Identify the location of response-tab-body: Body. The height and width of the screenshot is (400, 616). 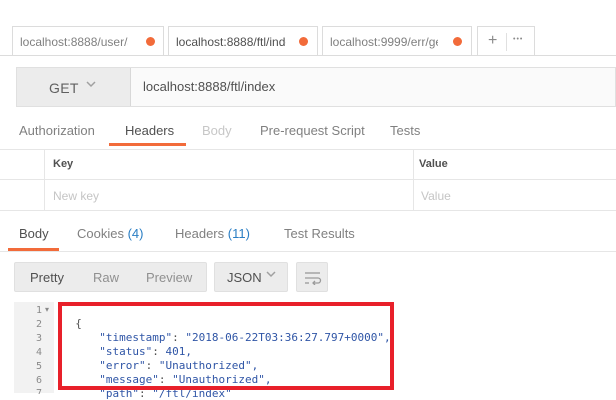
(34, 233).